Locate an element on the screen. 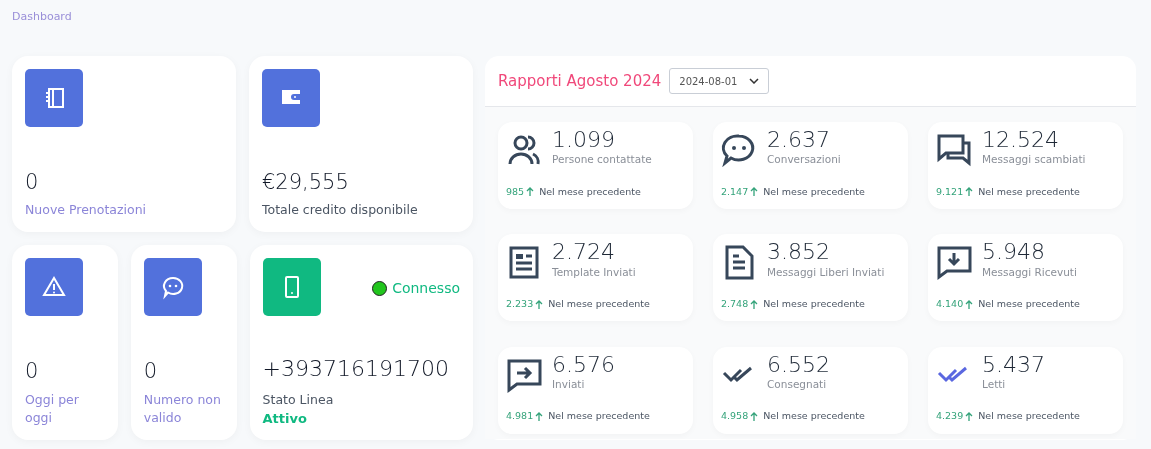 Image resolution: width=1151 pixels, height=449 pixels. chat-bubbles-icon is located at coordinates (954, 150).